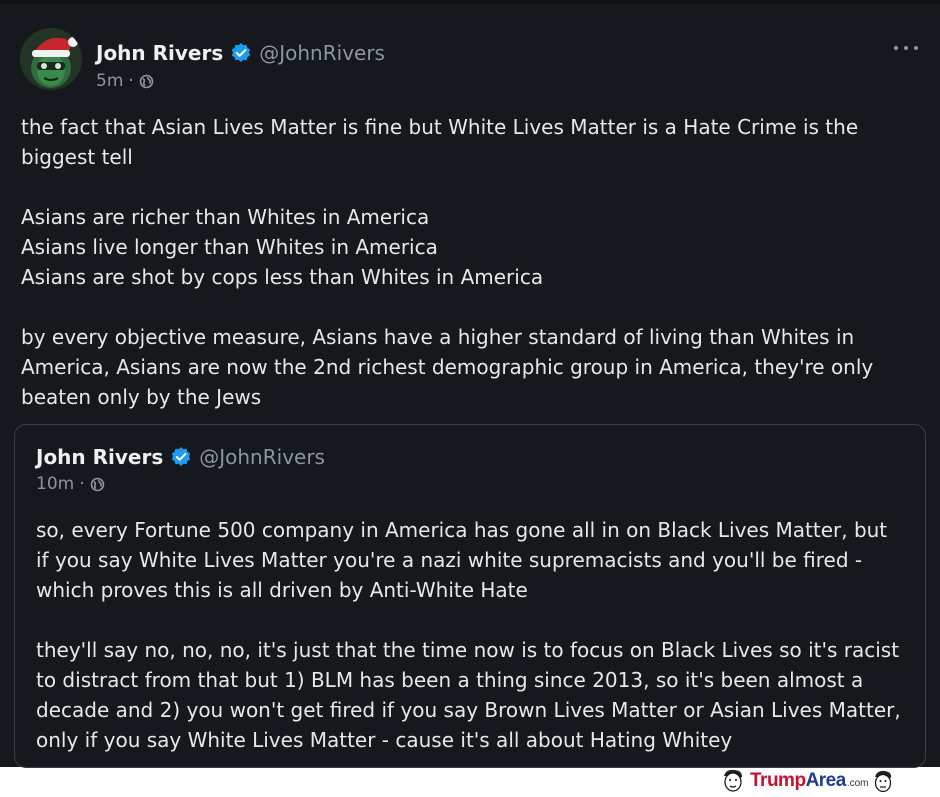  Describe the element at coordinates (109, 81) in the screenshot. I see `post-timestamp: 5m` at that location.